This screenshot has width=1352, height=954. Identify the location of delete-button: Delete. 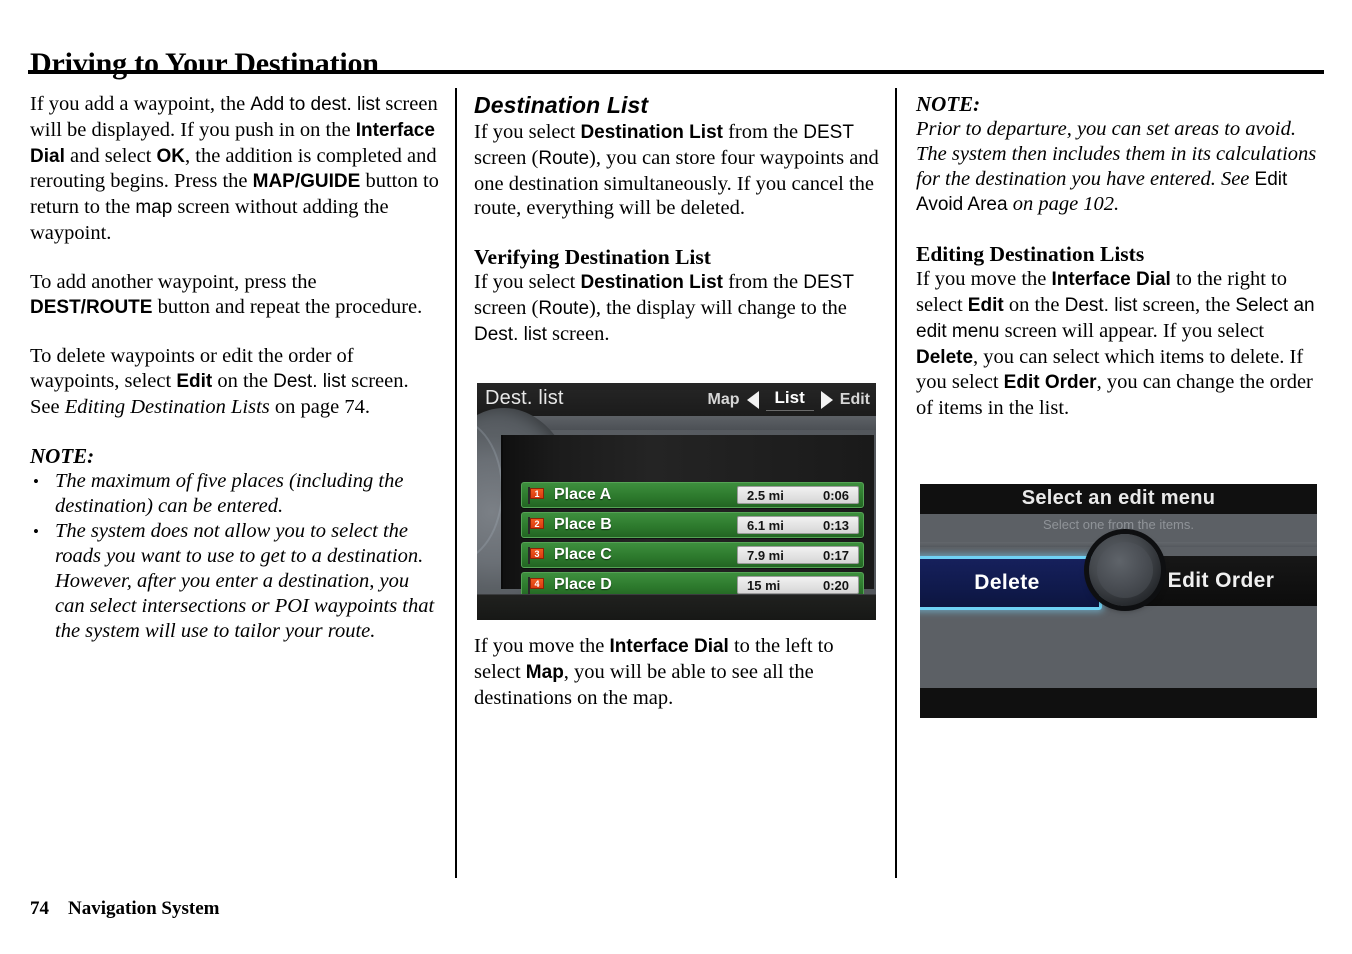
(1011, 583).